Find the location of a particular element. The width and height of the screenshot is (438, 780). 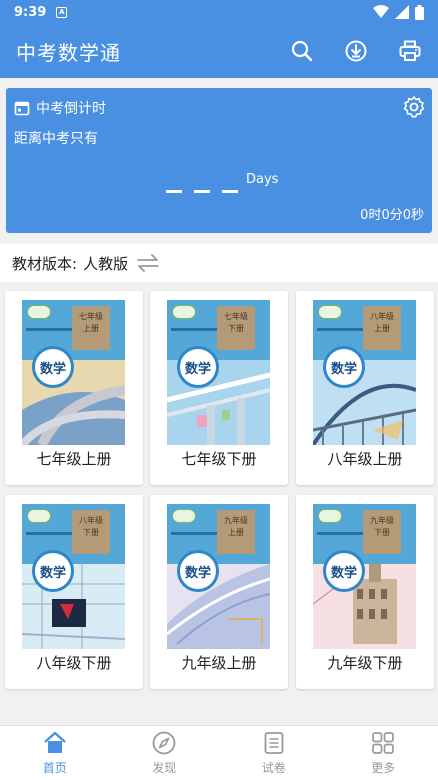

switch-version-button is located at coordinates (149, 263).